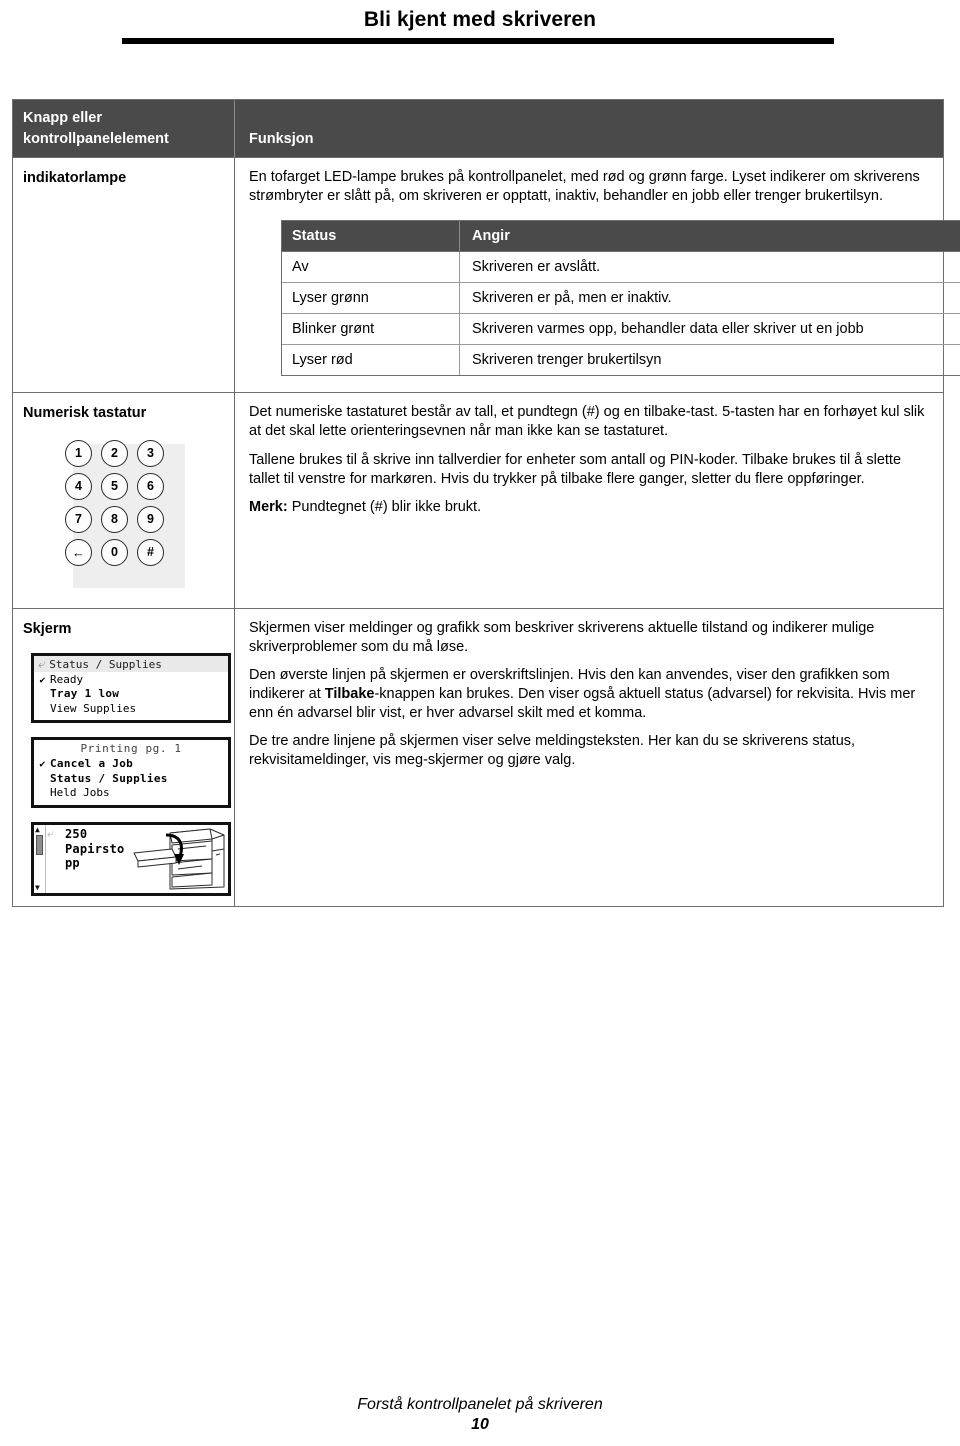 This screenshot has height=1446, width=960. What do you see at coordinates (78, 519) in the screenshot?
I see `keypad-key-7: 7` at bounding box center [78, 519].